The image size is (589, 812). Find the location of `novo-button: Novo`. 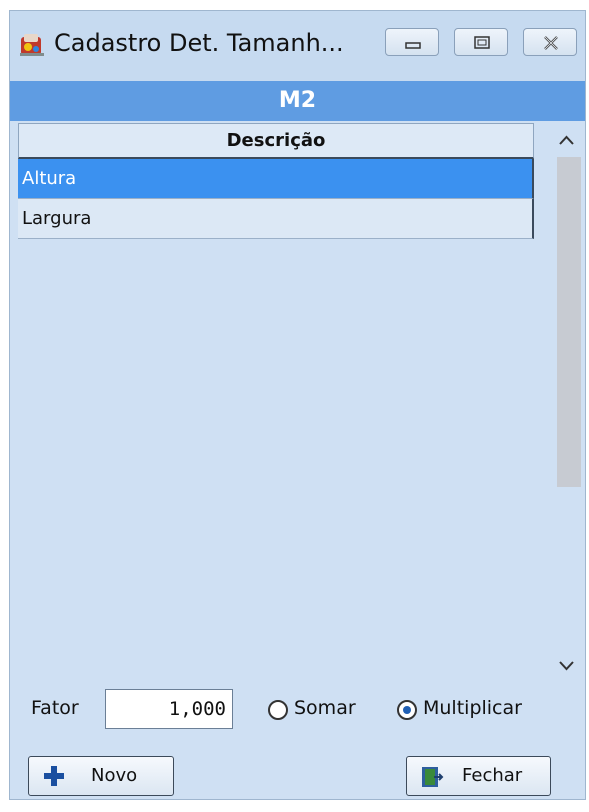

novo-button: Novo is located at coordinates (101, 776).